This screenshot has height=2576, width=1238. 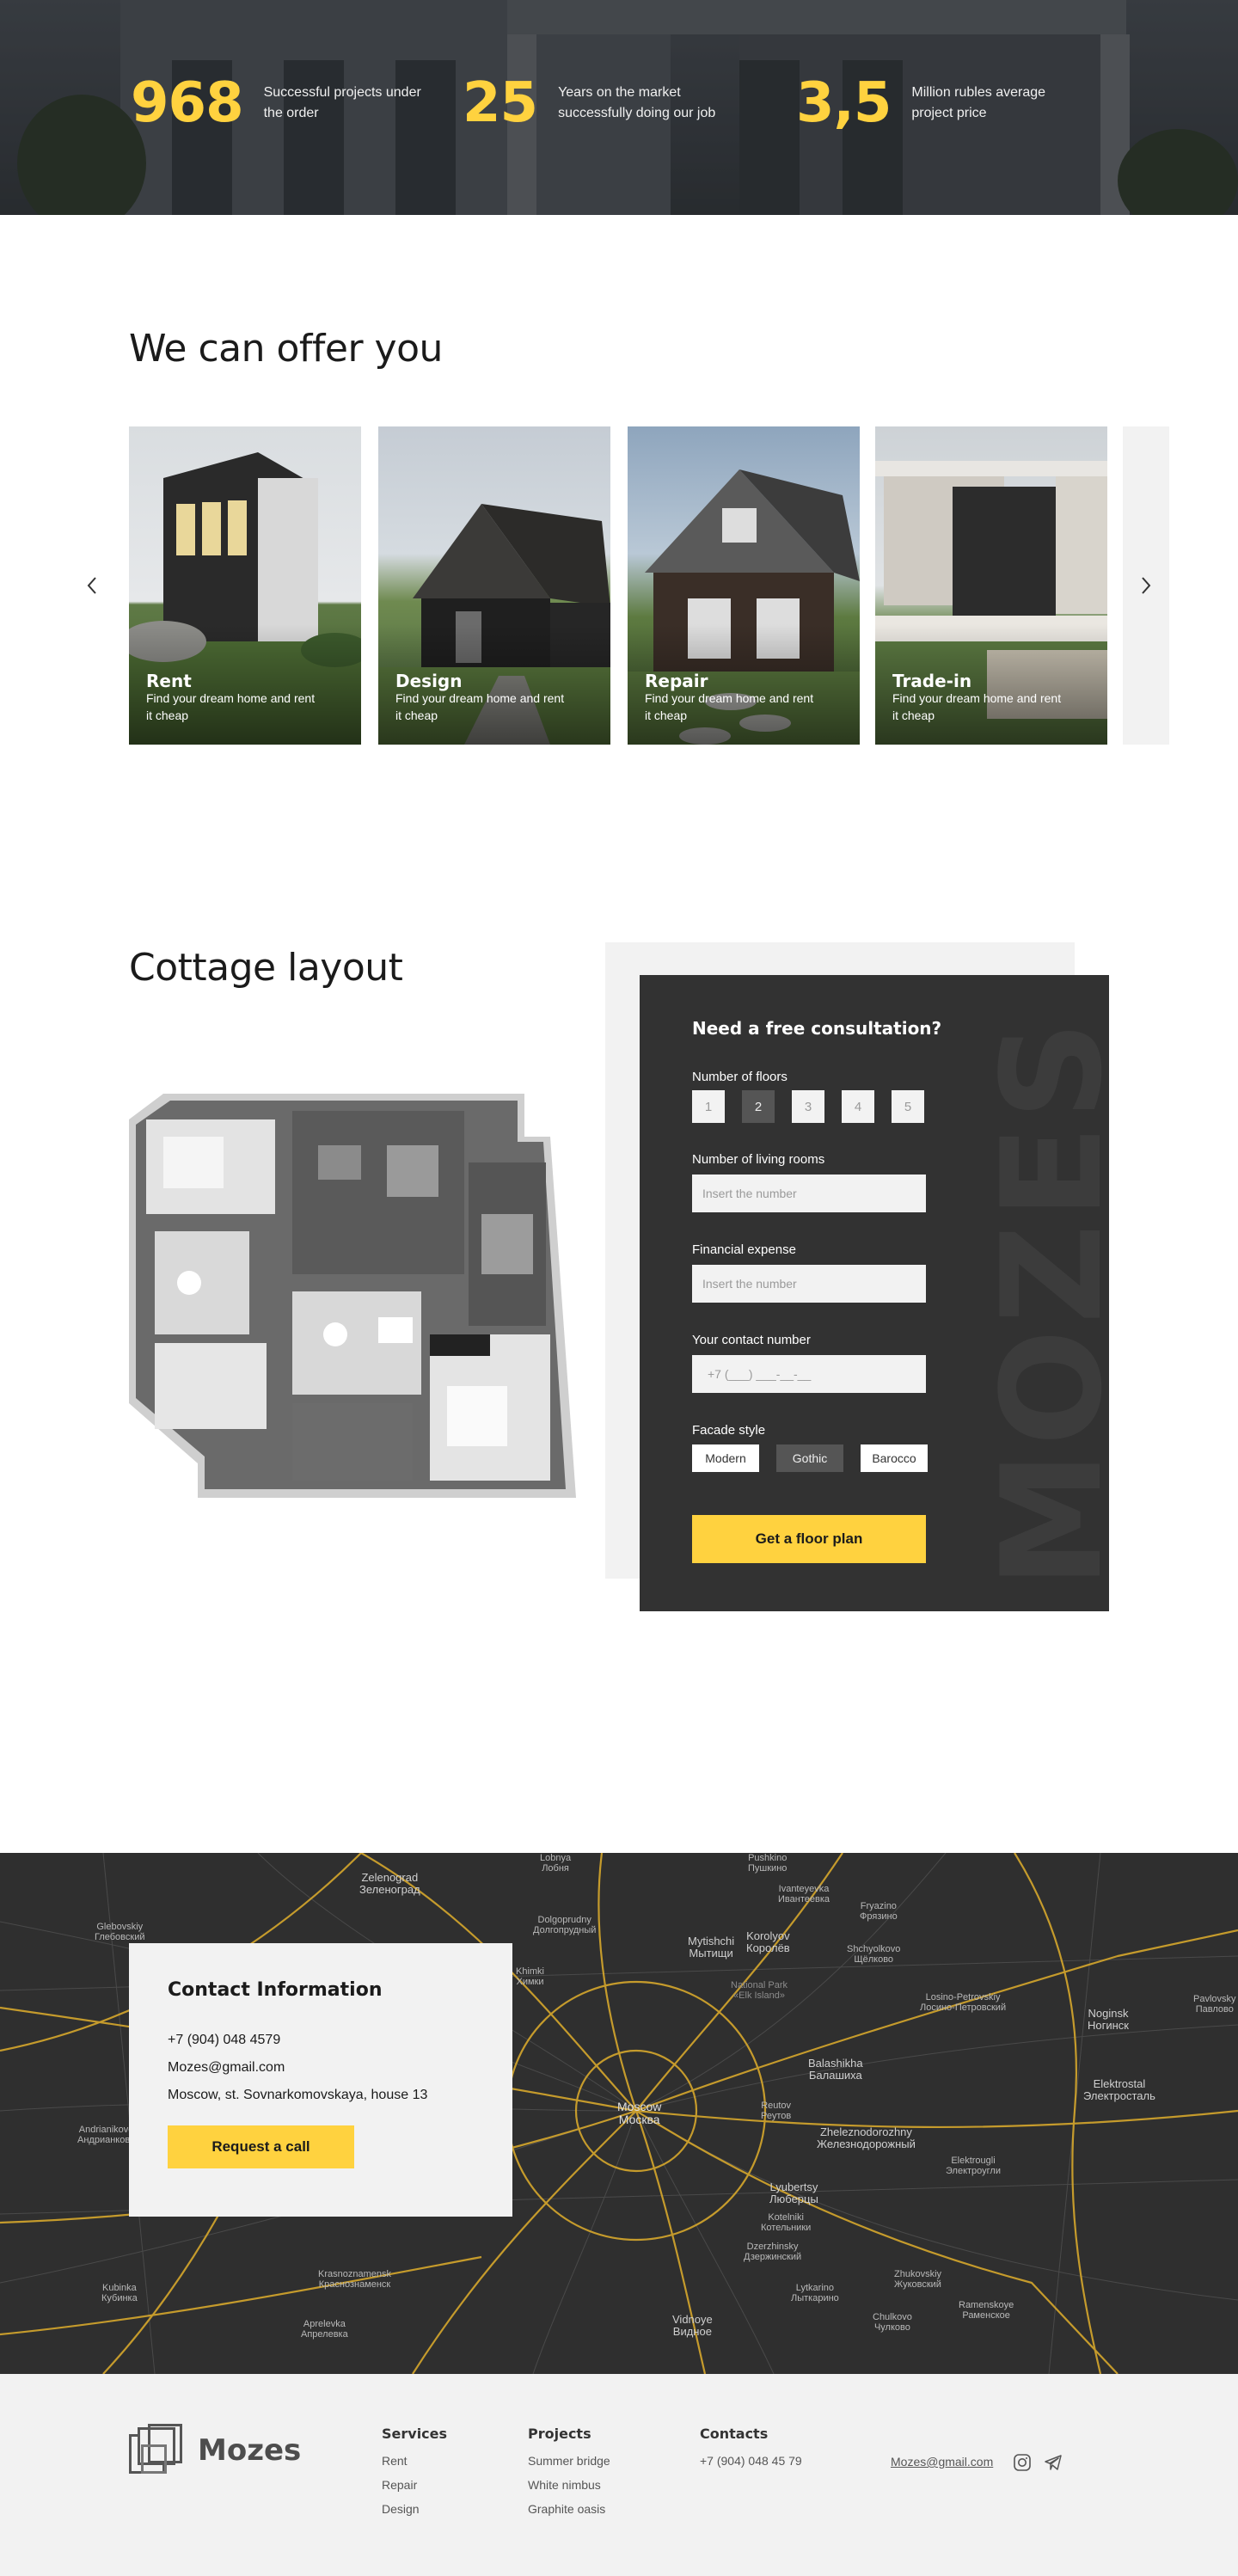 I want to click on contact-email: Mozes@gmail.com, so click(x=227, y=2068).